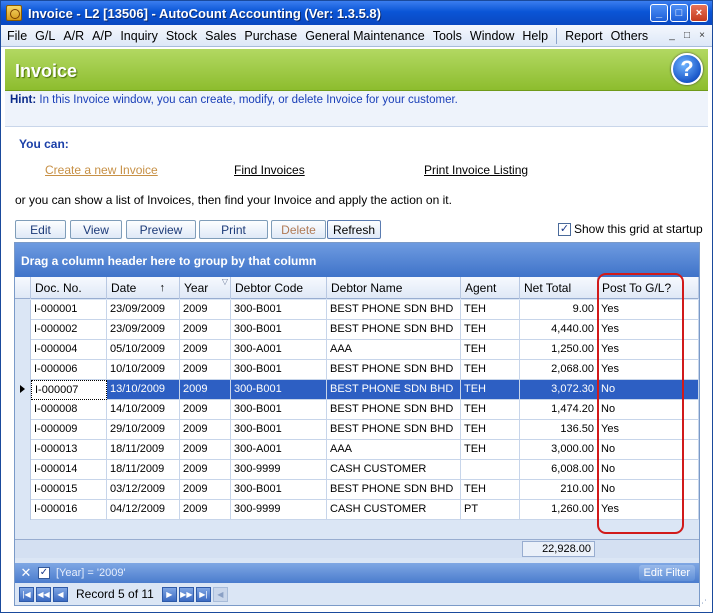 The height and width of the screenshot is (613, 713). What do you see at coordinates (269, 170) in the screenshot?
I see `find-invoices-link: Find Invoices` at bounding box center [269, 170].